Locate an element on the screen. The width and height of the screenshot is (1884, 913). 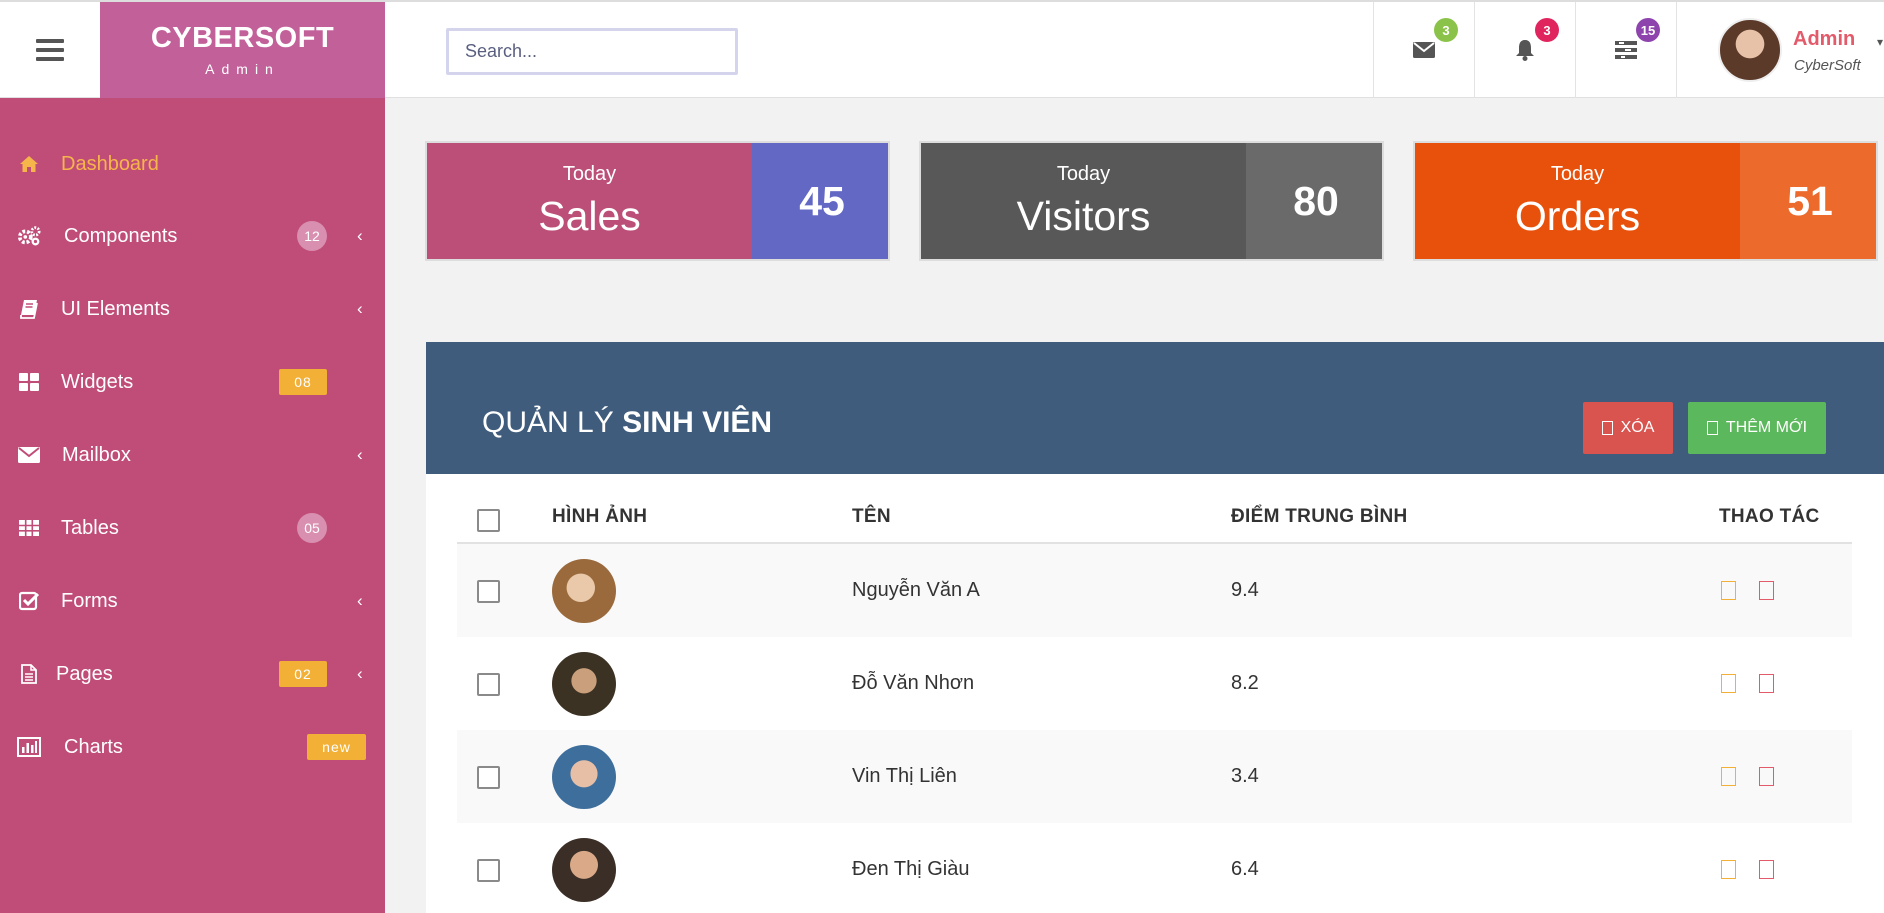
add-new-button: THÊM MỚI is located at coordinates (1757, 428).